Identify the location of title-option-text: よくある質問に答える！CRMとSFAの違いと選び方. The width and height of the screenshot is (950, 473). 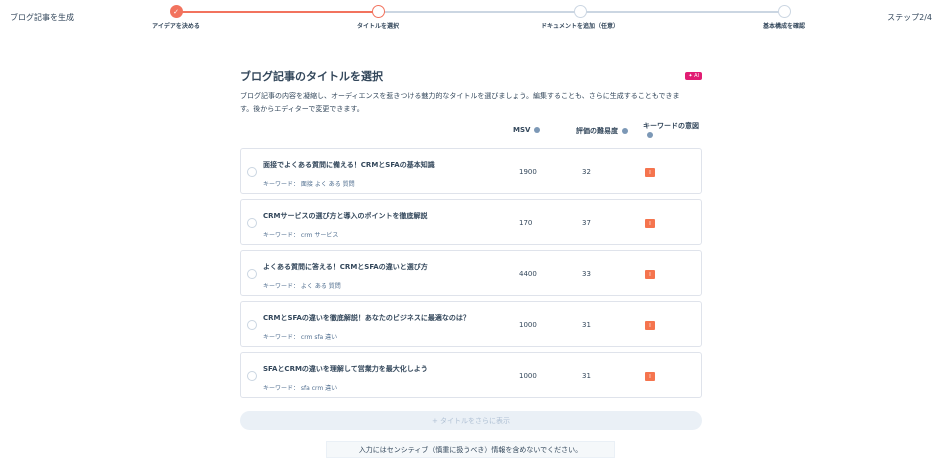
(345, 267).